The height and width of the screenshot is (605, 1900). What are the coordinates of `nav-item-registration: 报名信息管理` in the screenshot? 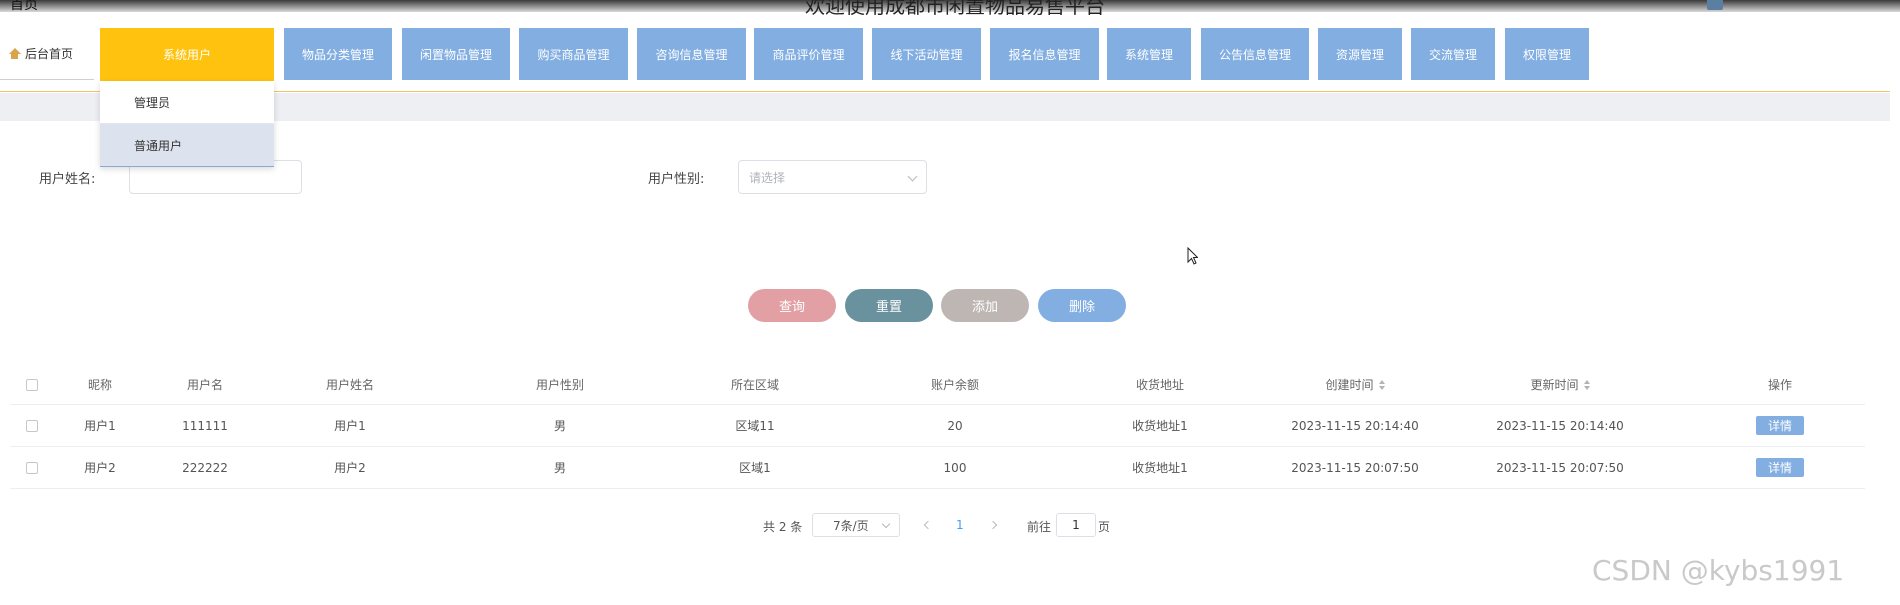 It's located at (1044, 54).